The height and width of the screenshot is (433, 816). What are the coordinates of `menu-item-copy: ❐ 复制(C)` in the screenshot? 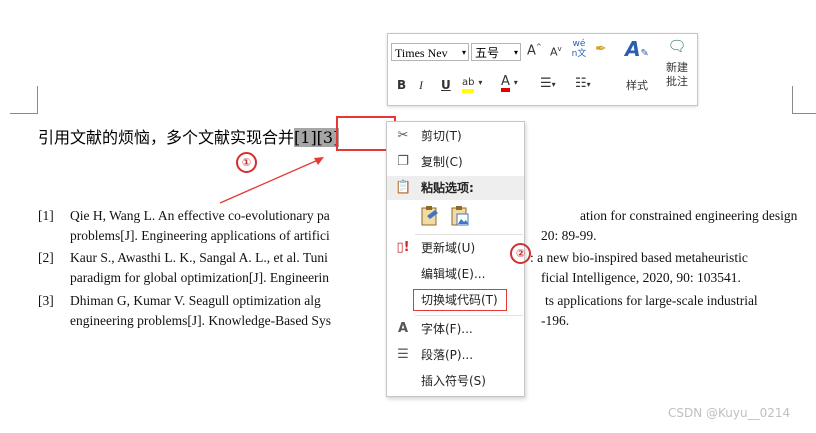 It's located at (455, 162).